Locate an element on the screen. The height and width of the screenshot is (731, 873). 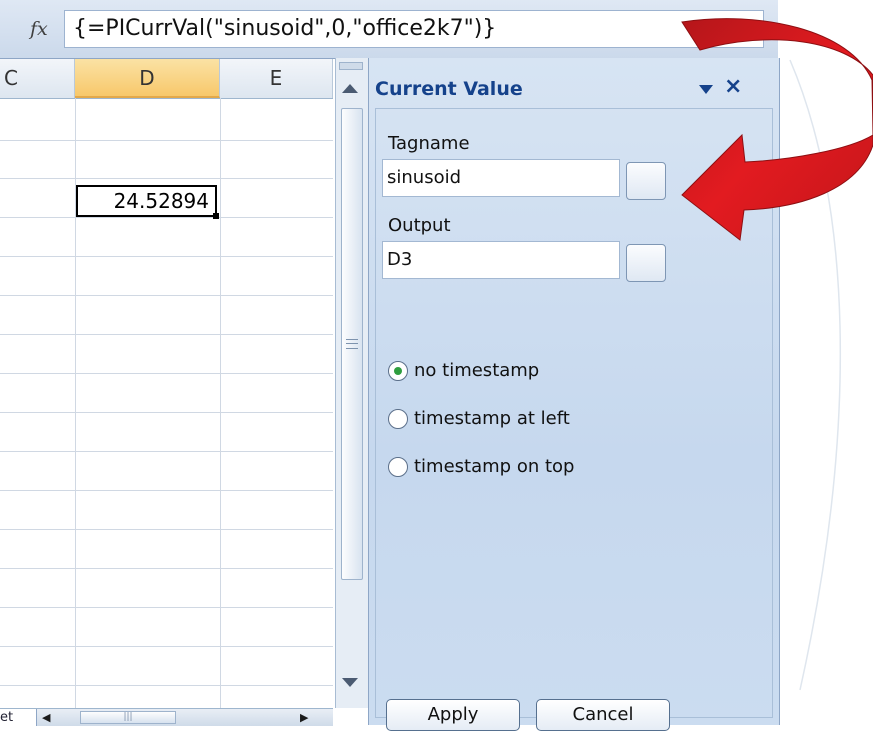
radio-label: no timestamp is located at coordinates (477, 370).